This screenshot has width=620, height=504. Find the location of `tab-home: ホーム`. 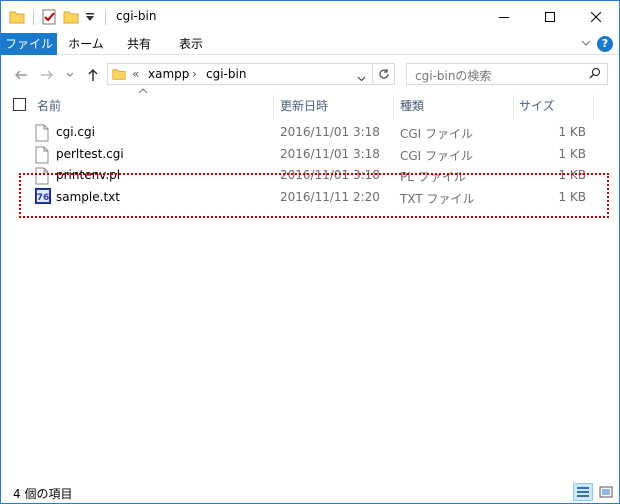

tab-home: ホーム is located at coordinates (86, 44).